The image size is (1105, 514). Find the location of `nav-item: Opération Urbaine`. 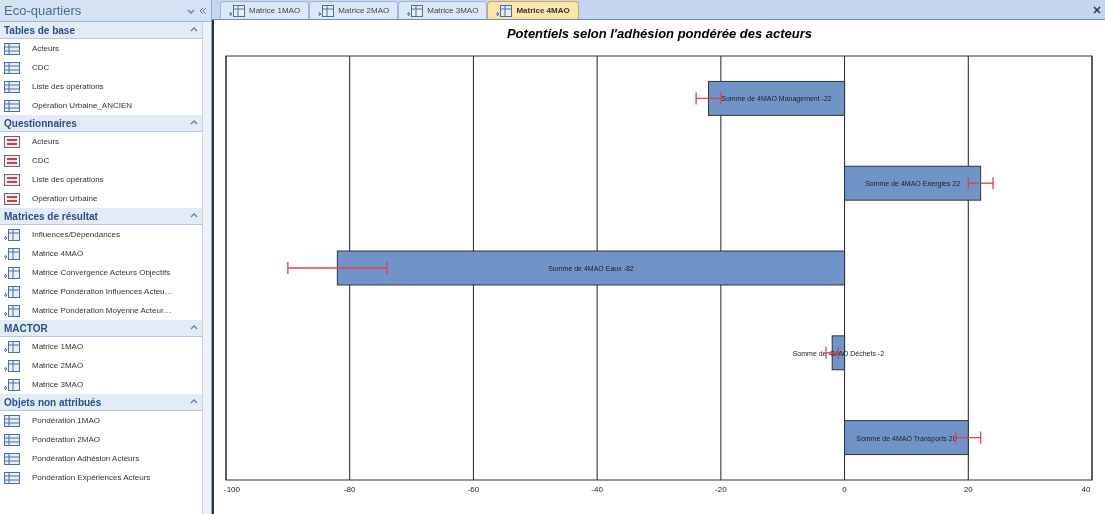

nav-item: Opération Urbaine is located at coordinates (101, 198).